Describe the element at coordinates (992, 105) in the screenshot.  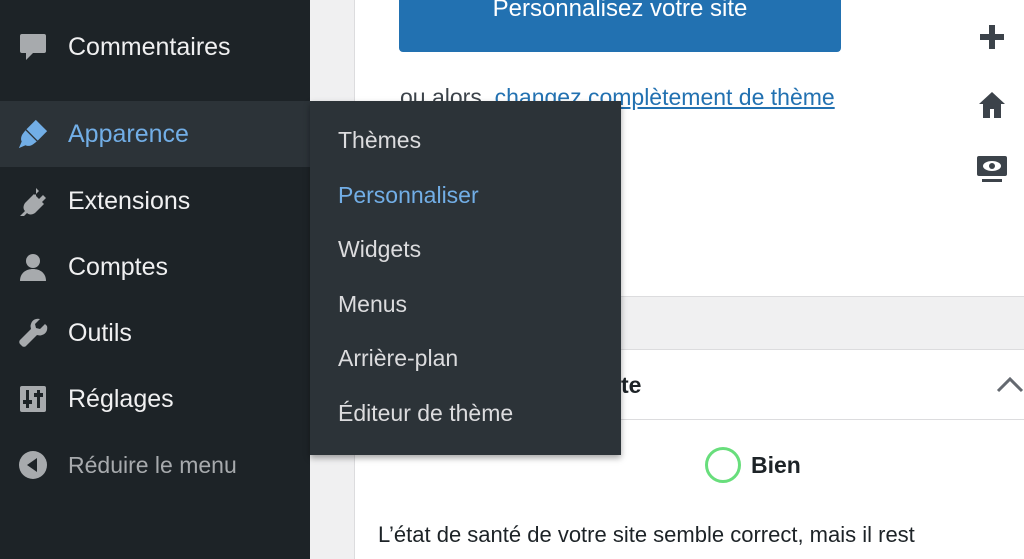
I see `home-icon` at that location.